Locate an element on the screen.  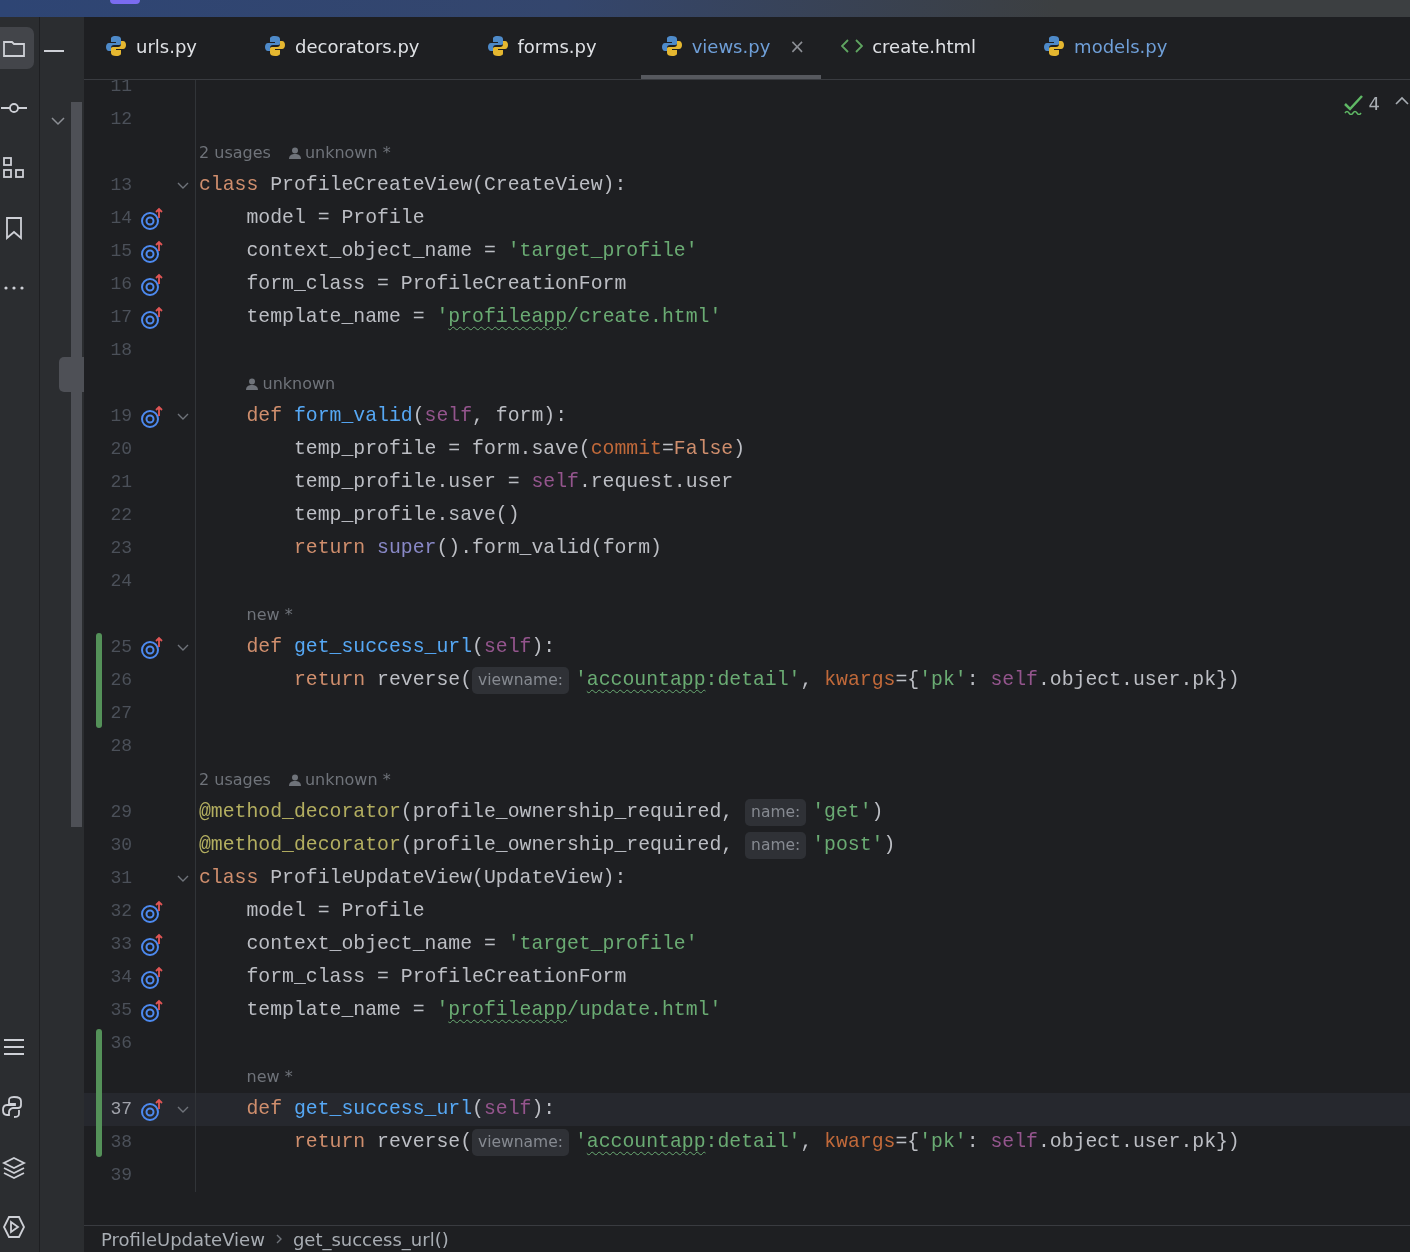
close-icon: × is located at coordinates (797, 46).